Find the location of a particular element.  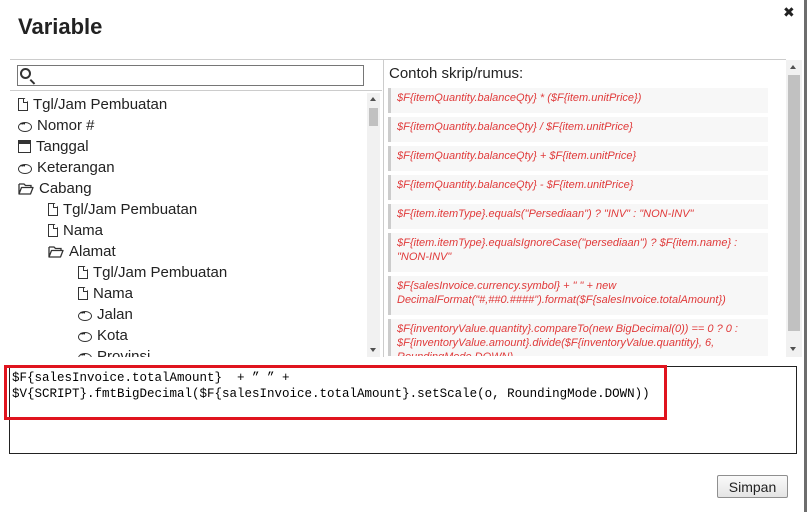

dialog-title: Variable is located at coordinates (60, 26).